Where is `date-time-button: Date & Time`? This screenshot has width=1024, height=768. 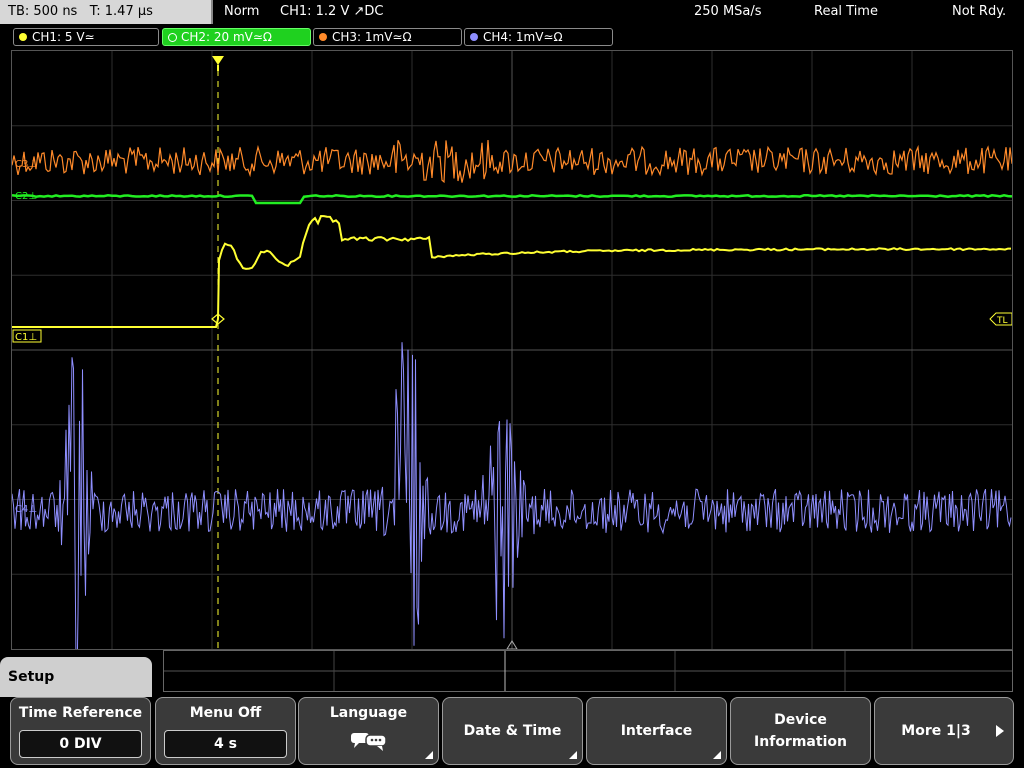
date-time-button: Date & Time is located at coordinates (512, 731).